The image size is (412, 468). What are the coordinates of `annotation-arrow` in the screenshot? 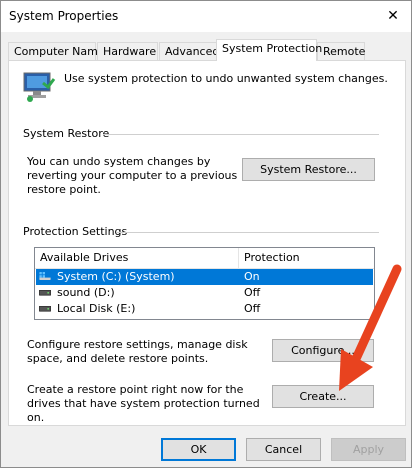 It's located at (370, 327).